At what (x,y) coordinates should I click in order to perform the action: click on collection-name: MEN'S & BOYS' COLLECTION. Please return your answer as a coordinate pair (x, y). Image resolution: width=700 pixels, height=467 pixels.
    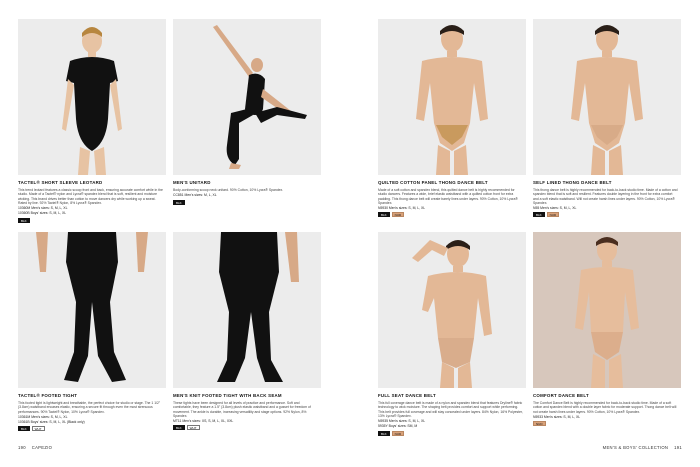
    Looking at the image, I should click on (635, 447).